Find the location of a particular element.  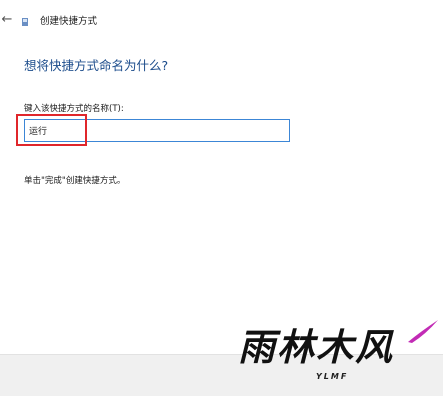

finish-hint-text: 单击"完成"创建快捷方式。 is located at coordinates (75, 181).